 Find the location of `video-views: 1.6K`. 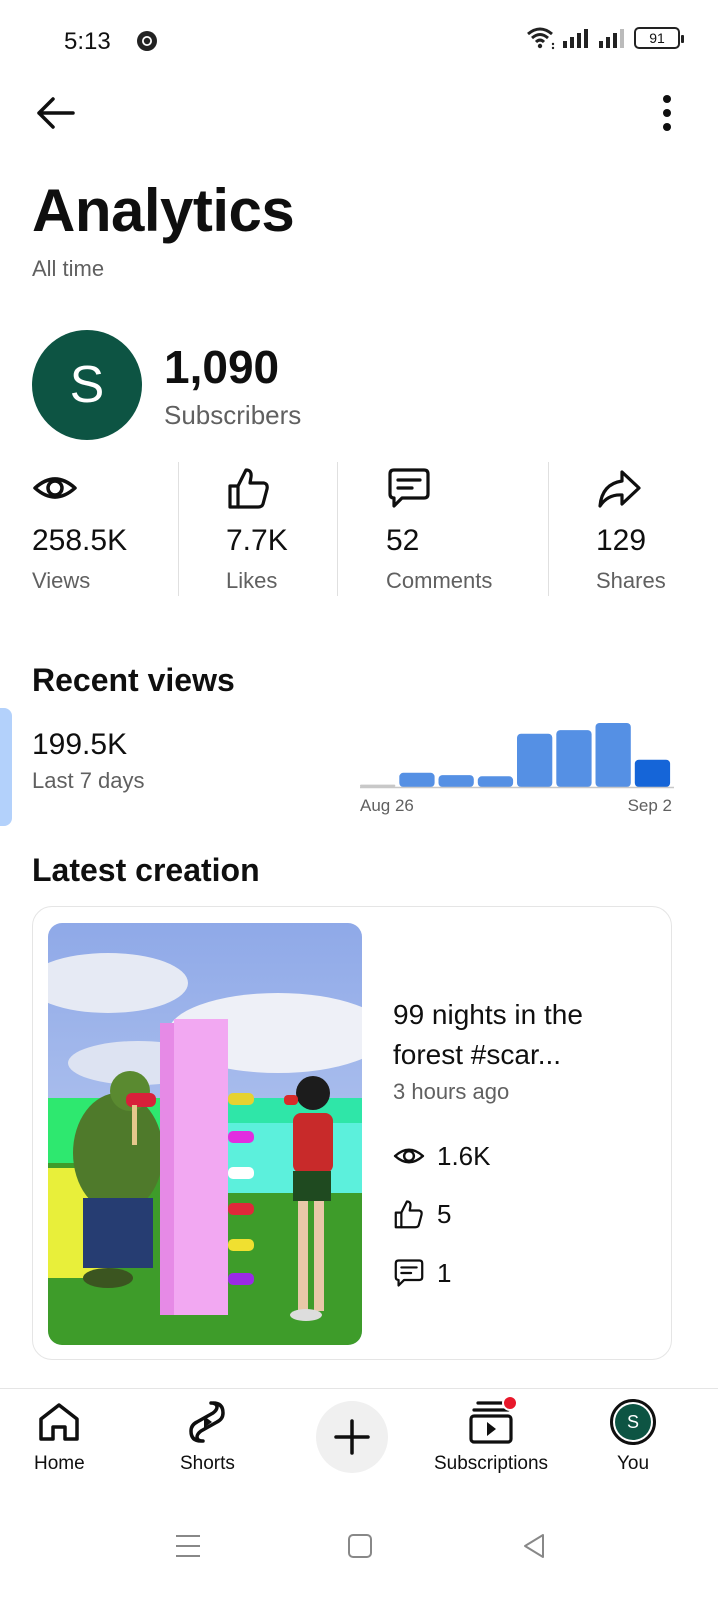

video-views: 1.6K is located at coordinates (442, 1156).